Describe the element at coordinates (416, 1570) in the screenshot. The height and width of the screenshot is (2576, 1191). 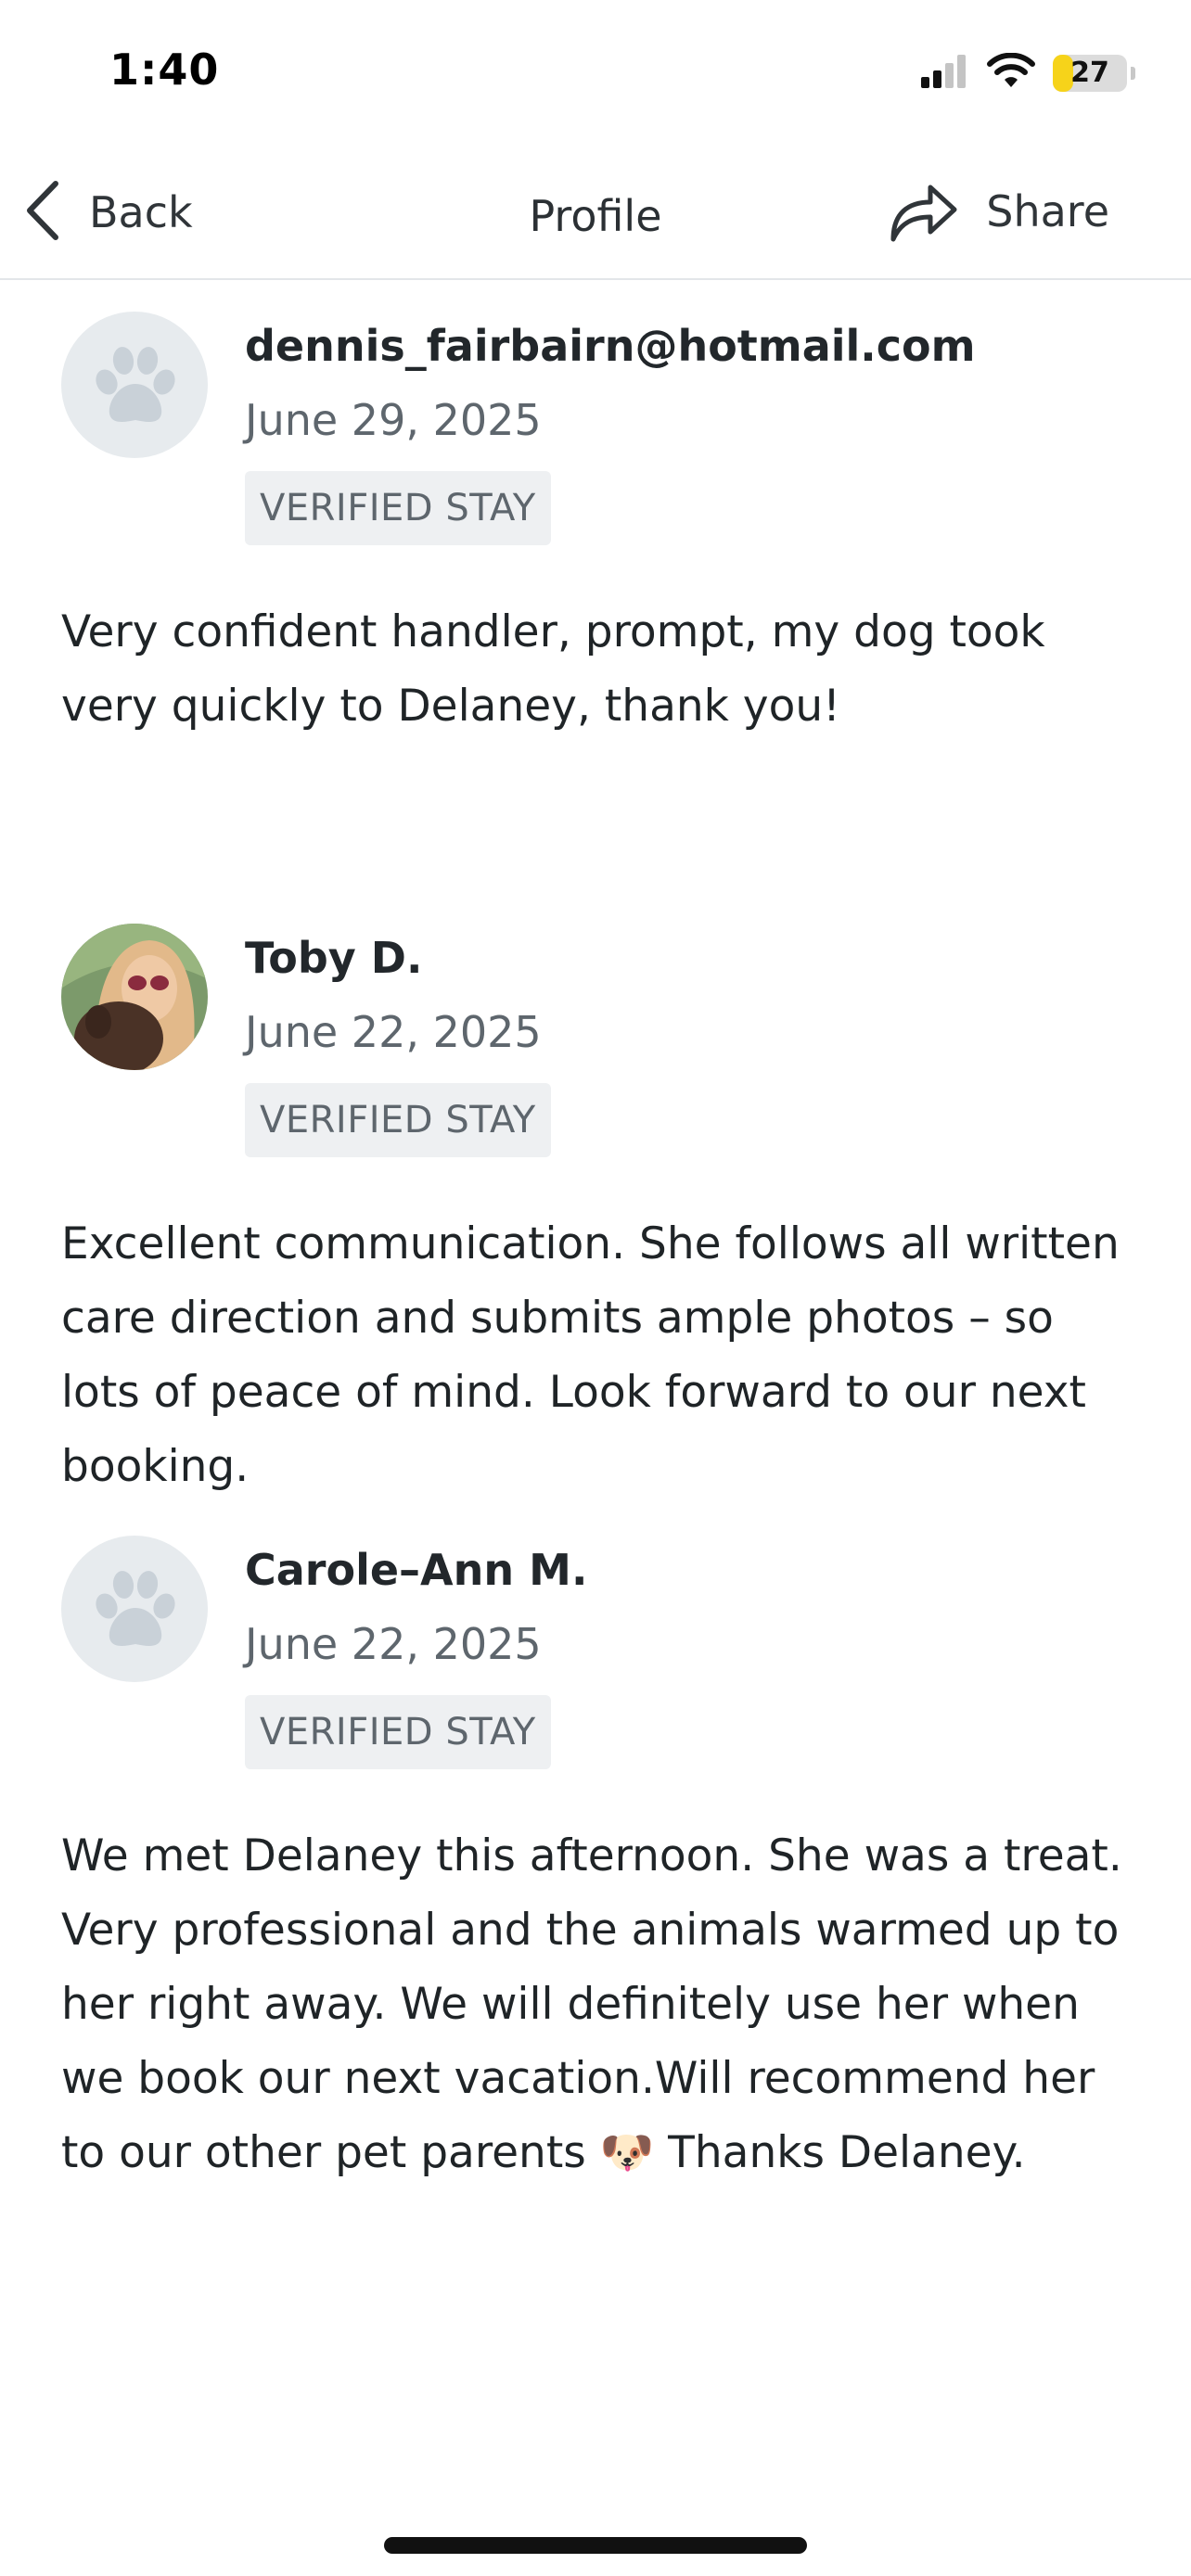
I see `reviewer-name: Carole–Ann M.` at that location.